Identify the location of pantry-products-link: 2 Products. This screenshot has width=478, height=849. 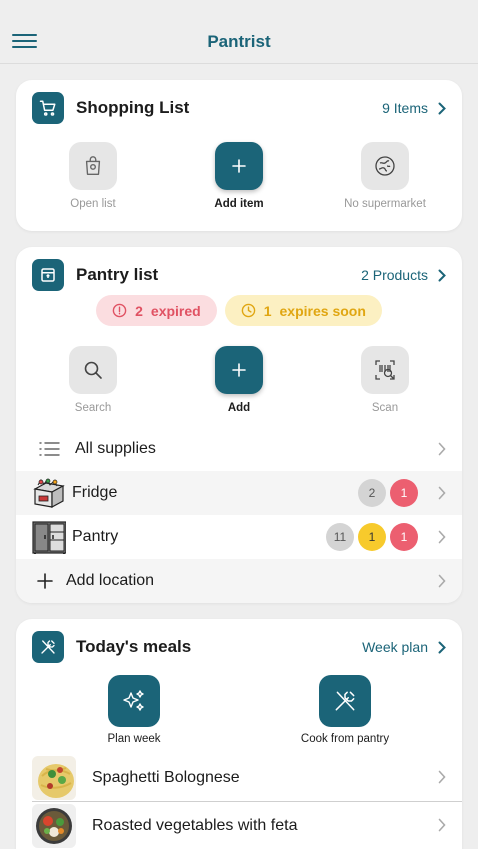
(403, 275).